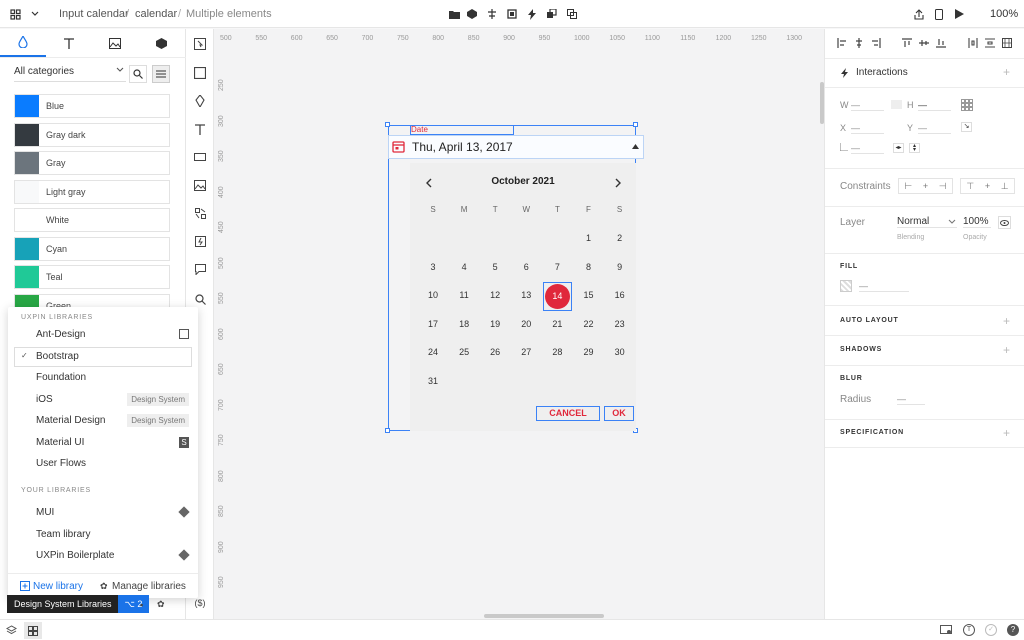 The height and width of the screenshot is (640, 1024). Describe the element at coordinates (867, 105) in the screenshot. I see `width-field: —` at that location.